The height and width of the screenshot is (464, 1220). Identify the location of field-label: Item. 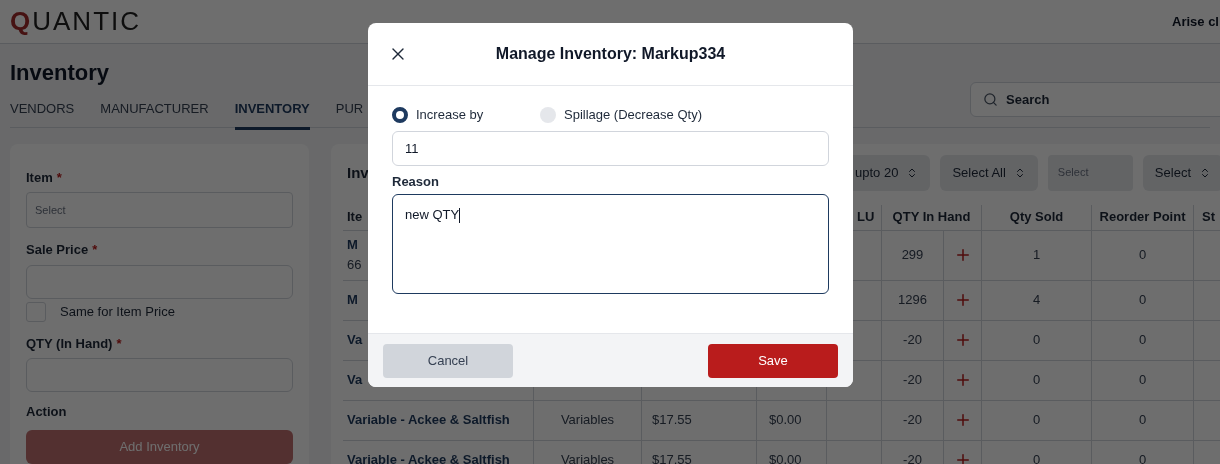
(39, 177).